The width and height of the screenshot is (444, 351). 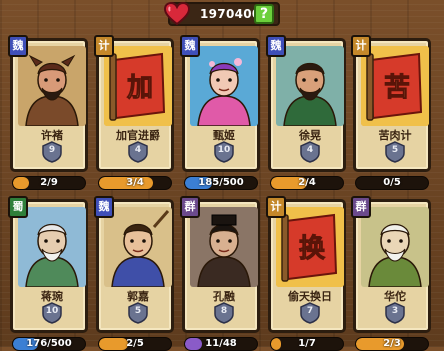 I want to click on progress-text: 2/5, so click(x=135, y=343).